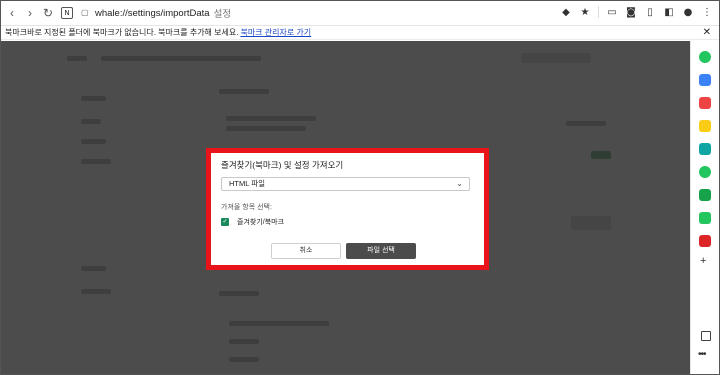  What do you see at coordinates (706, 336) in the screenshot?
I see `panel-icon` at bounding box center [706, 336].